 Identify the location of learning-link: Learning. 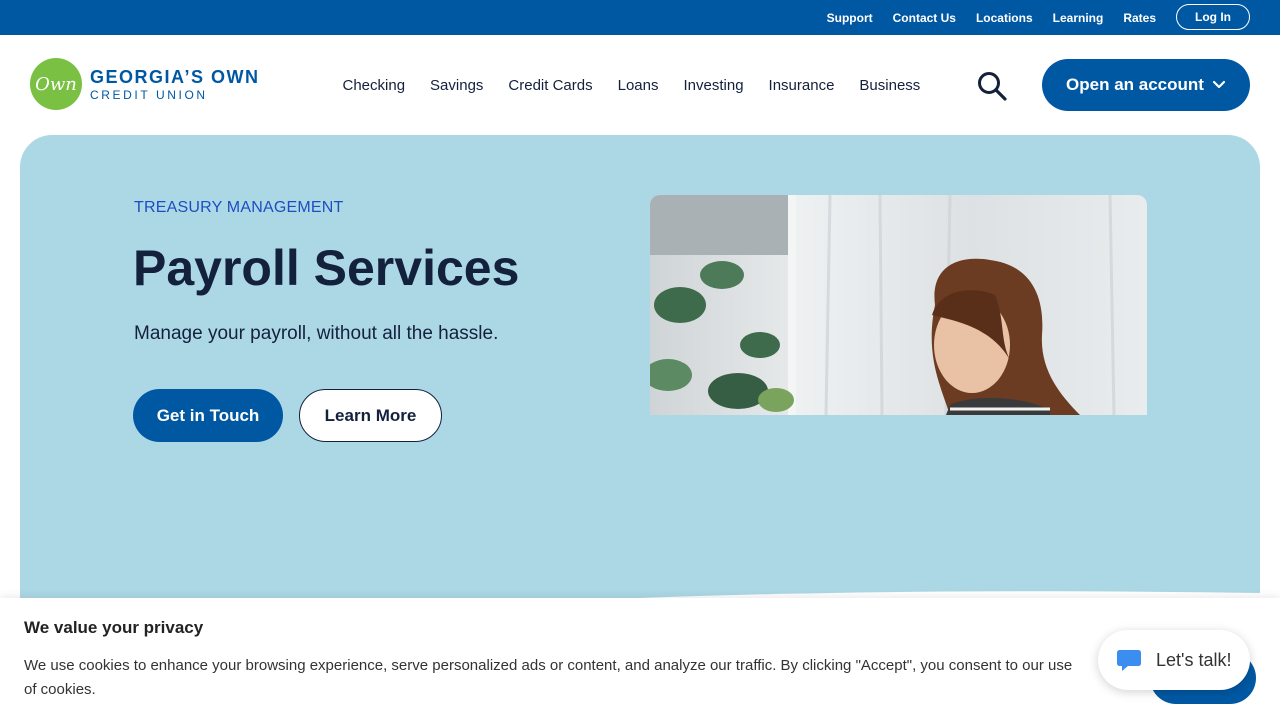
(1078, 18).